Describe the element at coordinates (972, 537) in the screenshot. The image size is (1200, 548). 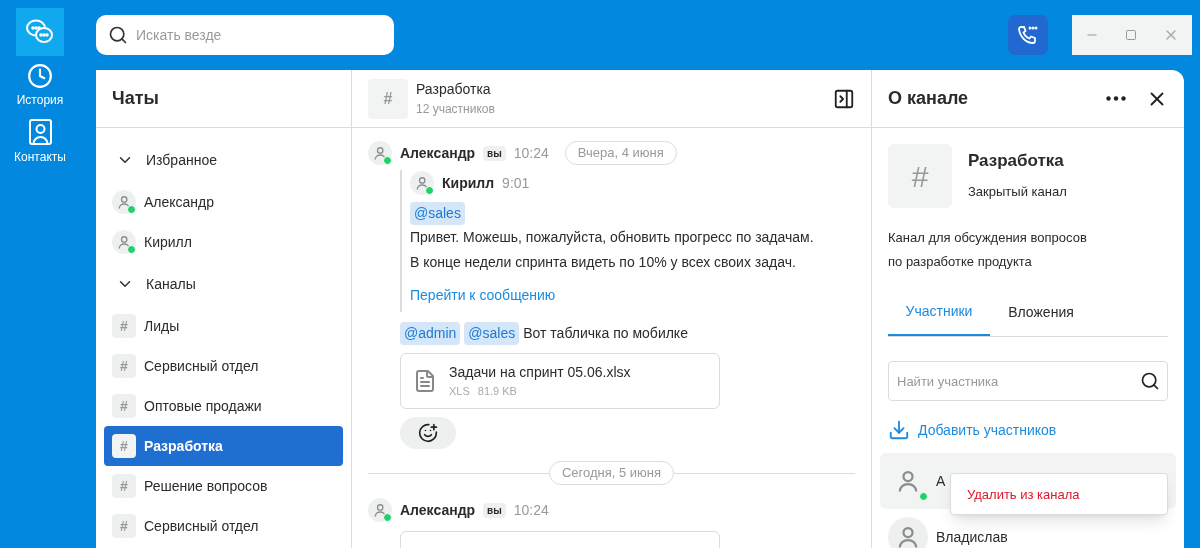
I see `member-name: Владислав` at that location.